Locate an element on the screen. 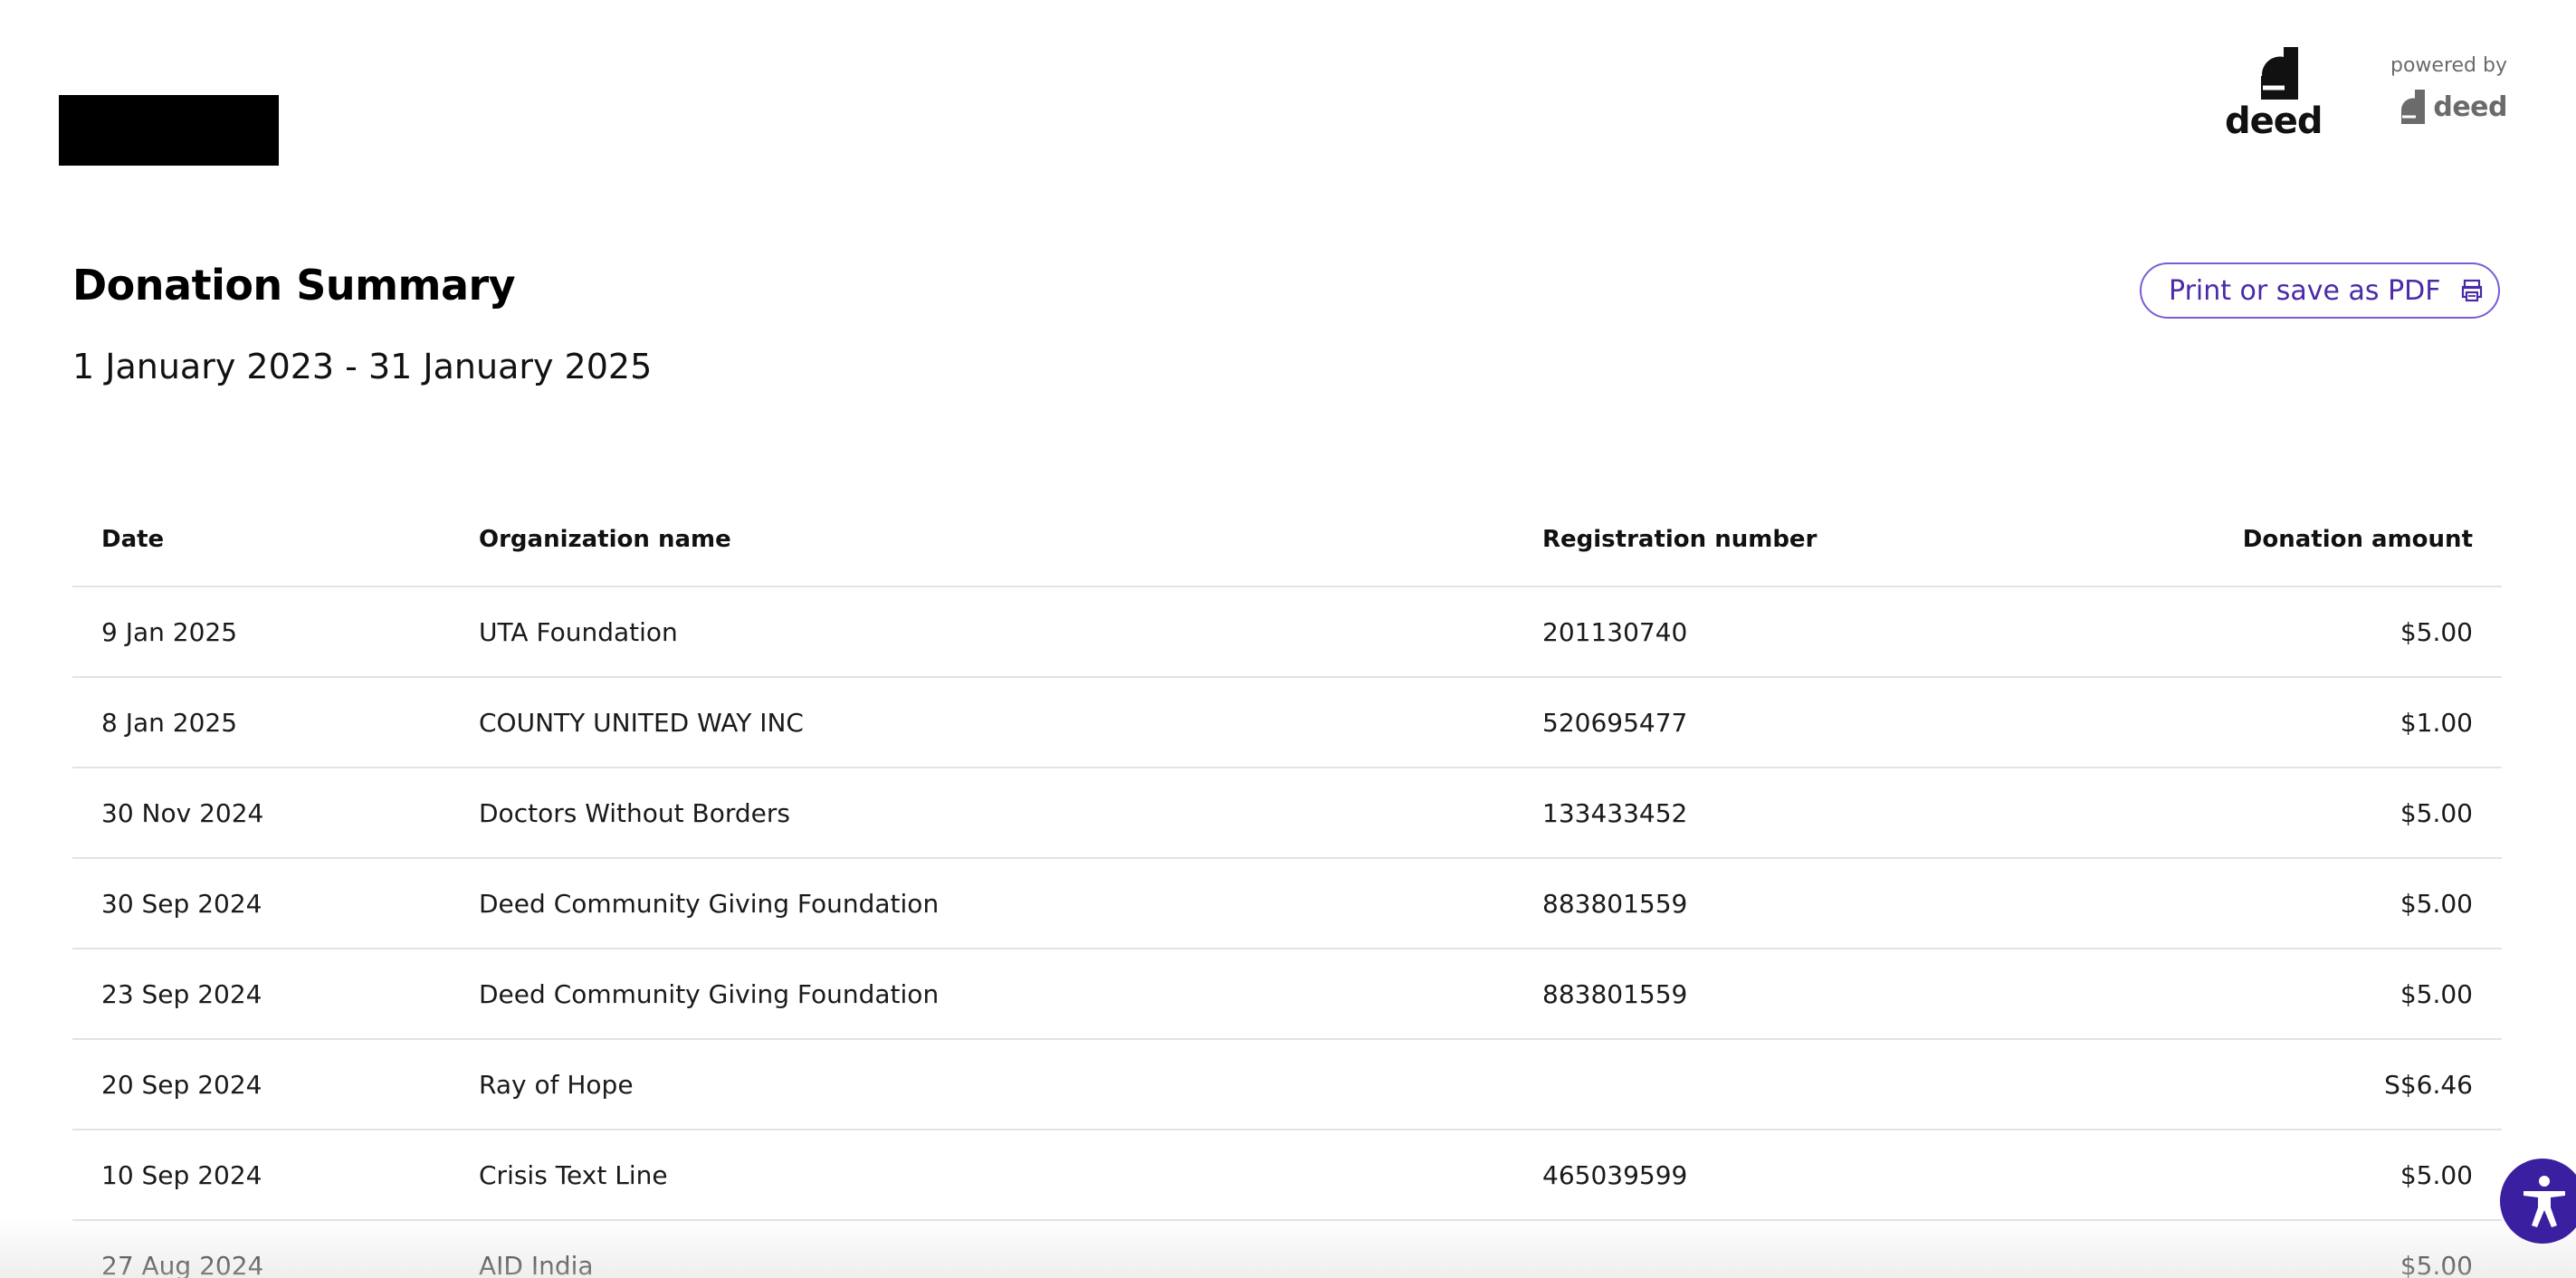 The height and width of the screenshot is (1278, 2576). deed-wordmark: deed is located at coordinates (2274, 121).